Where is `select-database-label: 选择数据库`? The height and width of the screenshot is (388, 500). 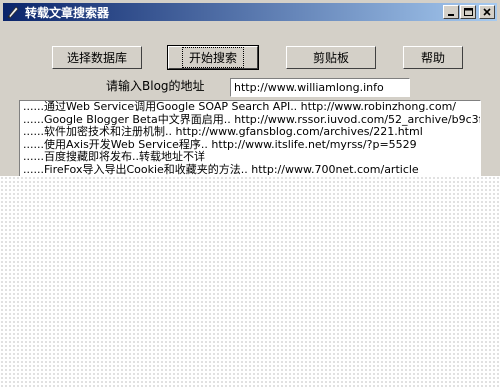 select-database-label: 选择数据库 is located at coordinates (96, 58).